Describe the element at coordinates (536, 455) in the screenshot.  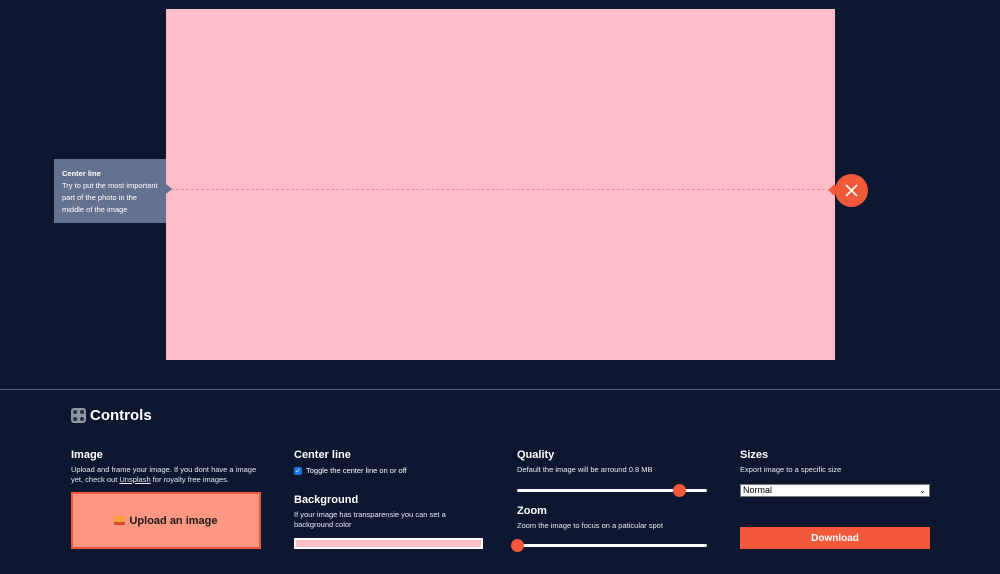
I see `quality-heading: Quality` at that location.